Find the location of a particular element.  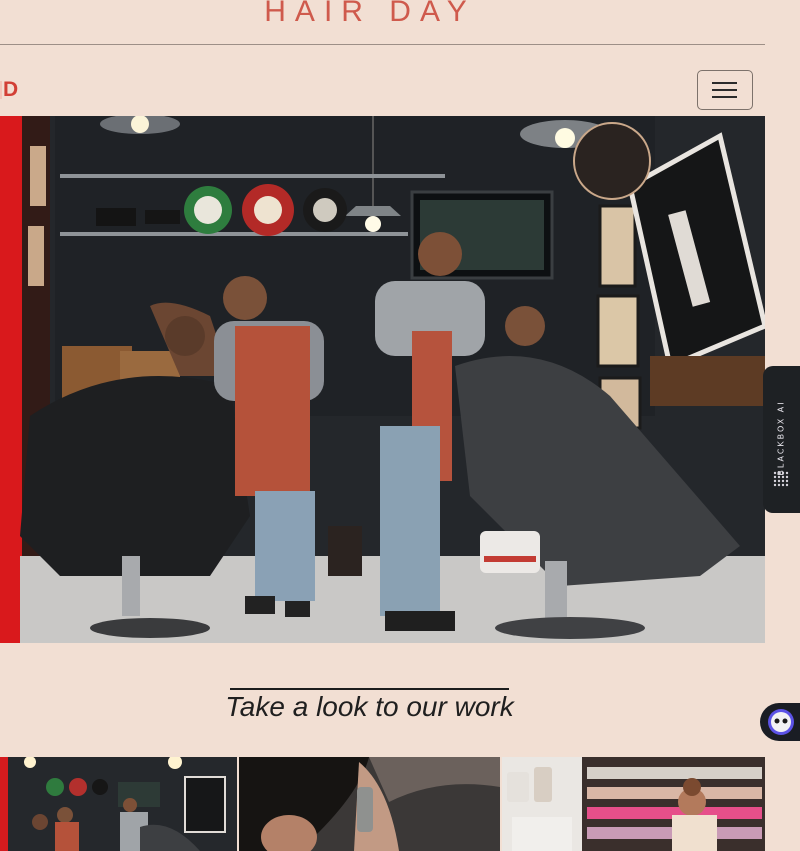

dots-grid-icon is located at coordinates (781, 479).